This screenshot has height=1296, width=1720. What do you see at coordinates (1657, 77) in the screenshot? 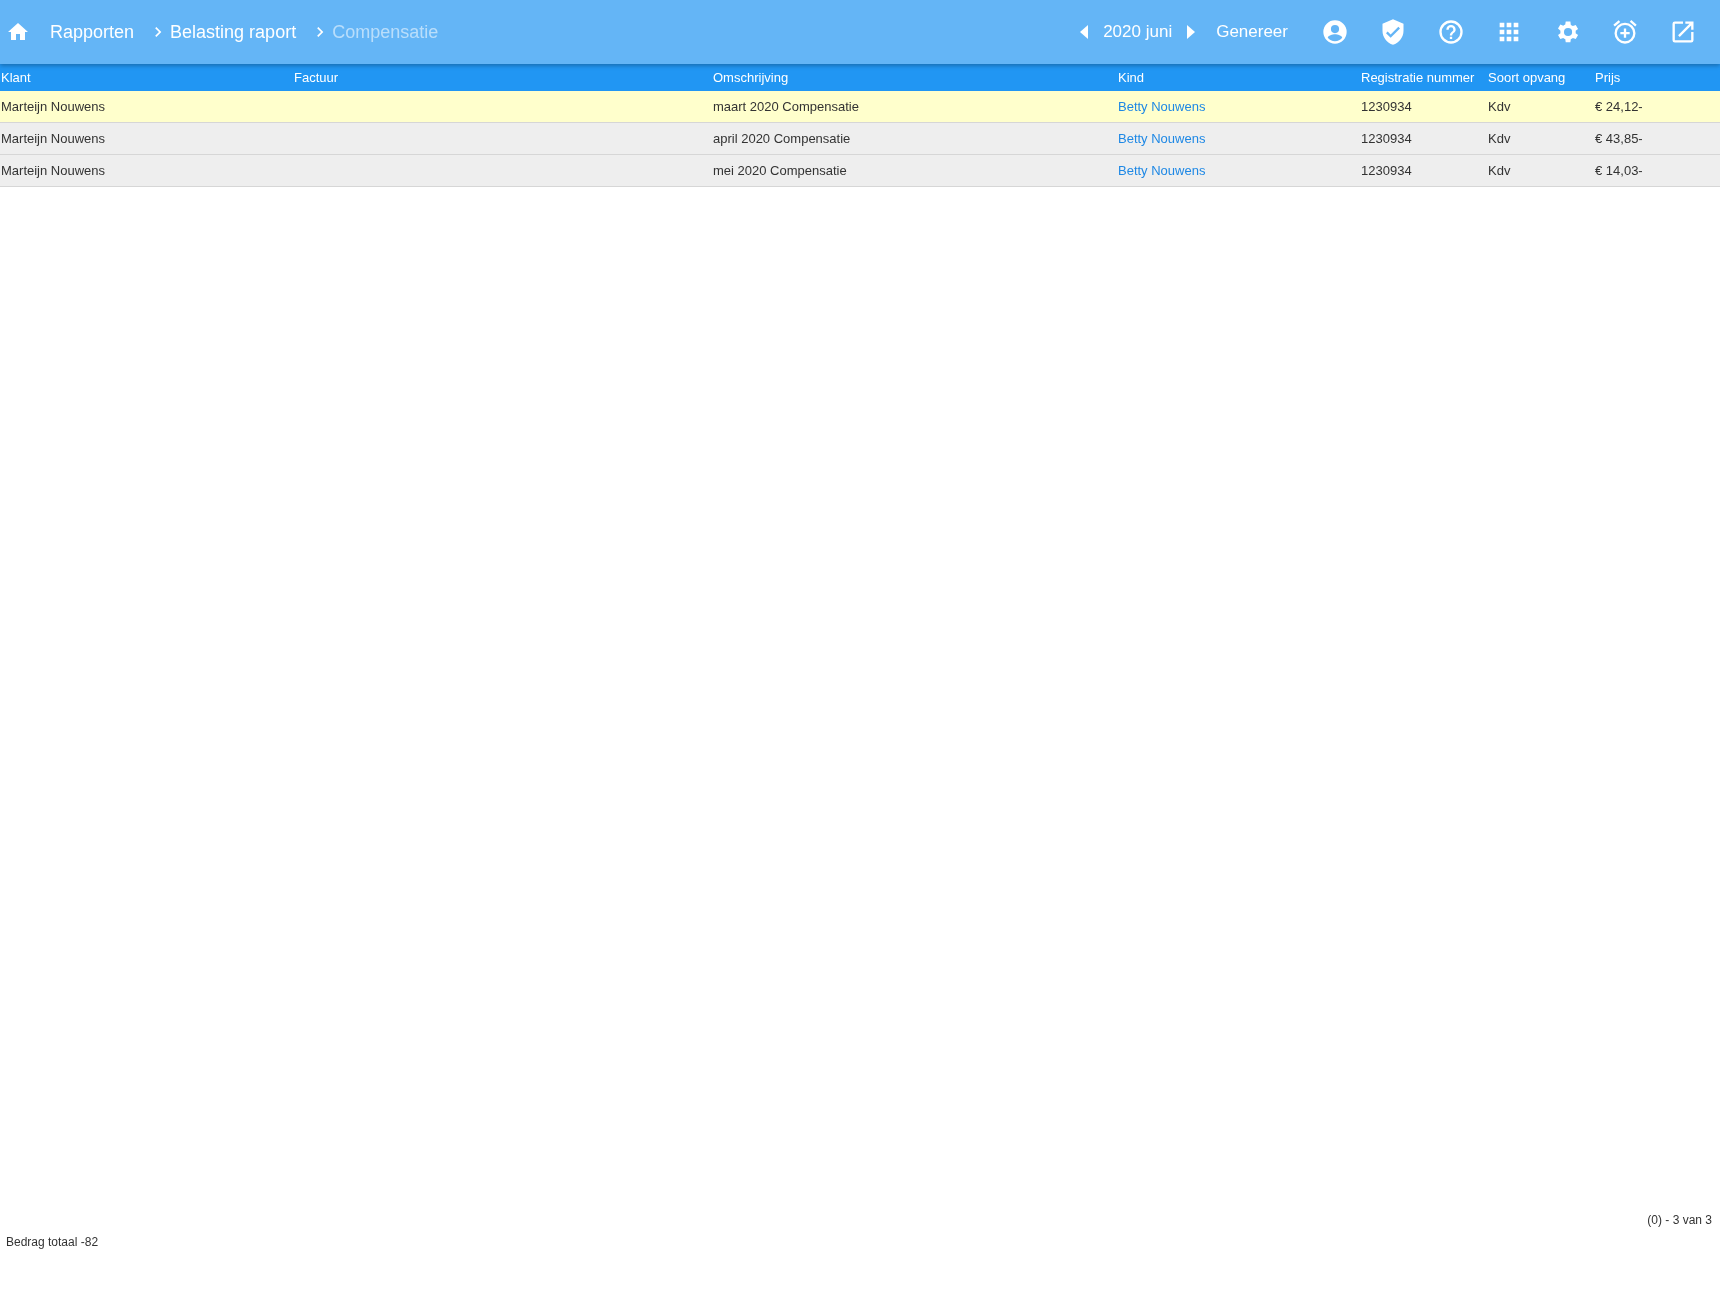
I see `column-header: Prijs` at bounding box center [1657, 77].